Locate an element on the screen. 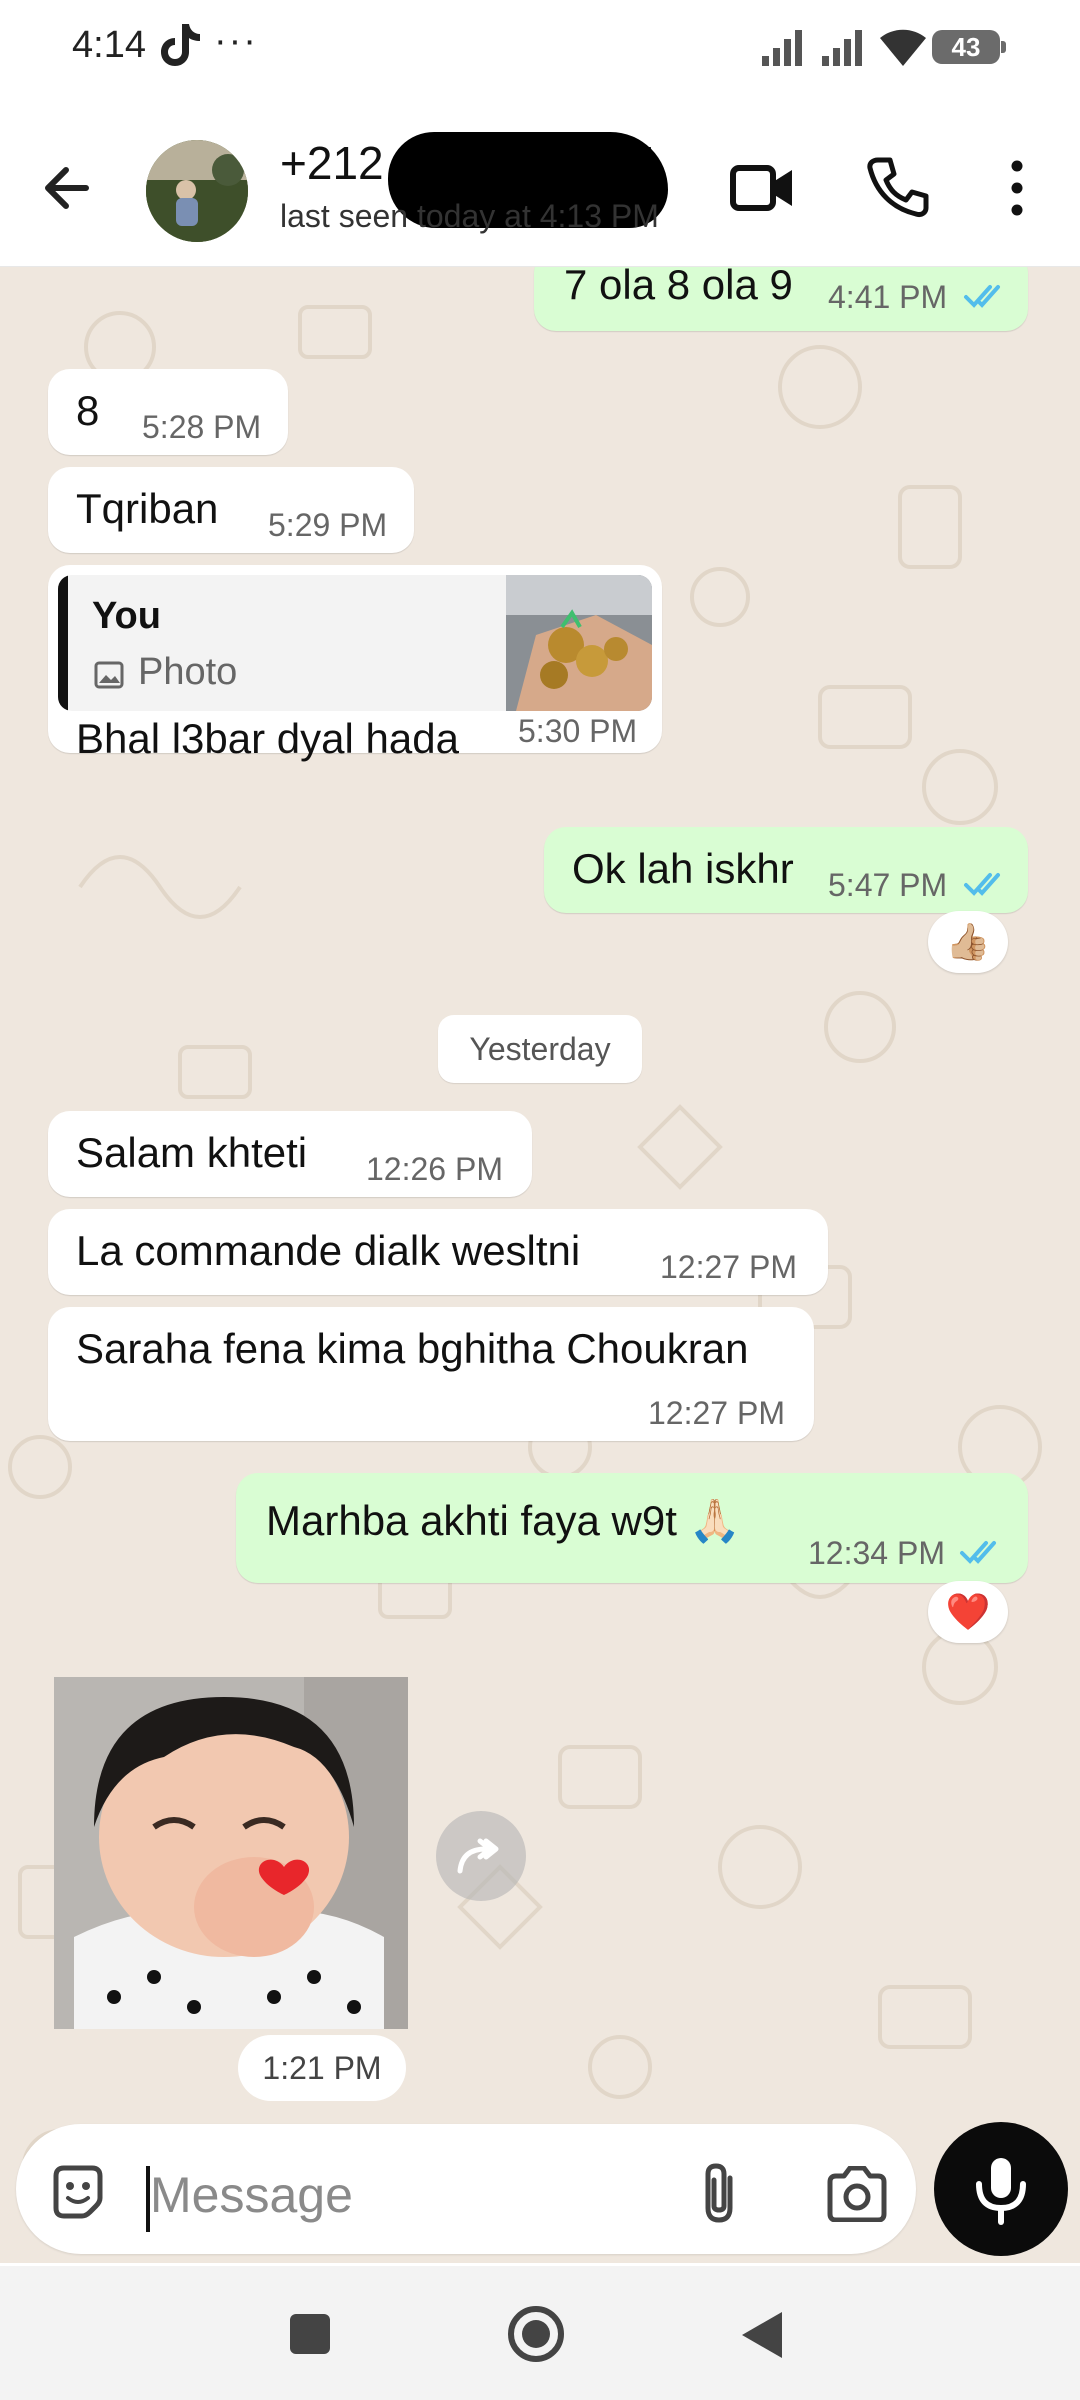  reaction-badge: ❤️ is located at coordinates (968, 1612).